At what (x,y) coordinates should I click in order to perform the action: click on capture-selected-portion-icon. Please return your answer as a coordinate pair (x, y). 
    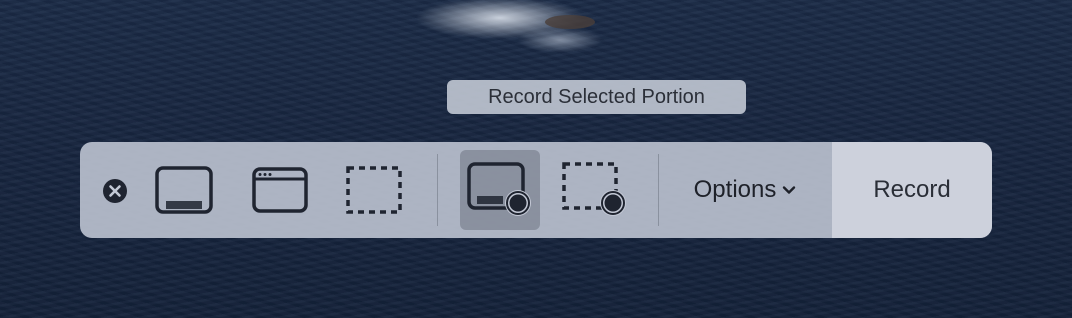
    Looking at the image, I should click on (374, 190).